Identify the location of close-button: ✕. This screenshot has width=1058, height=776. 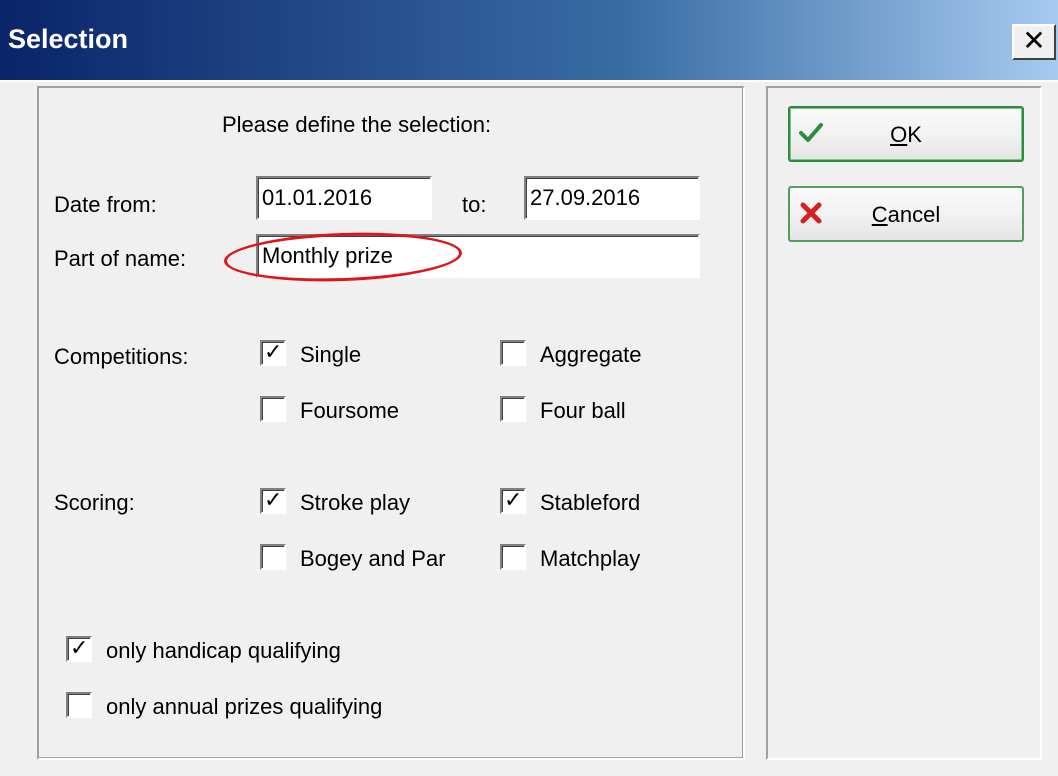
(1034, 42).